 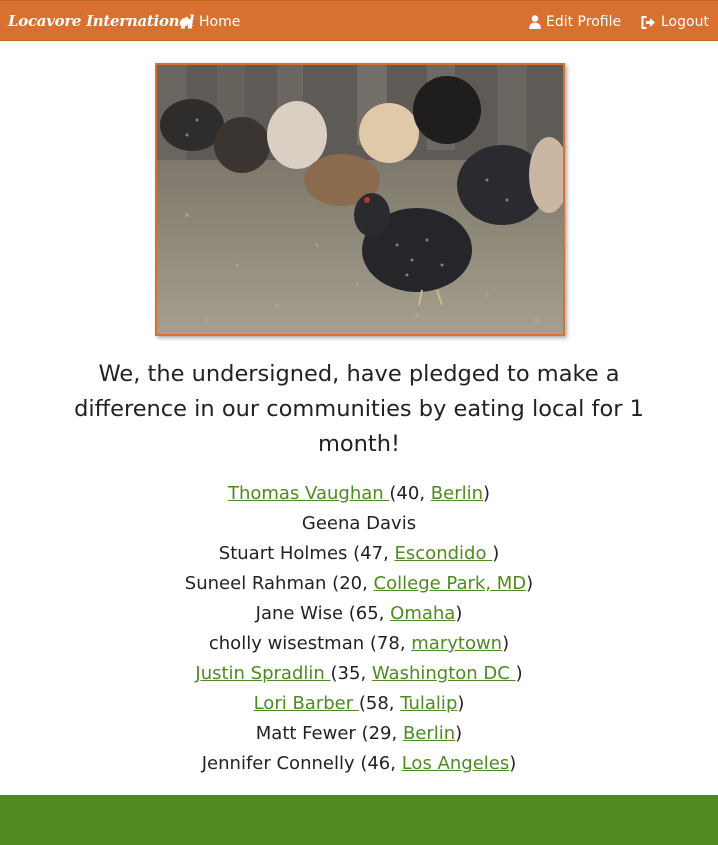 What do you see at coordinates (450, 583) in the screenshot?
I see `signer-location-link: College Park, MD` at bounding box center [450, 583].